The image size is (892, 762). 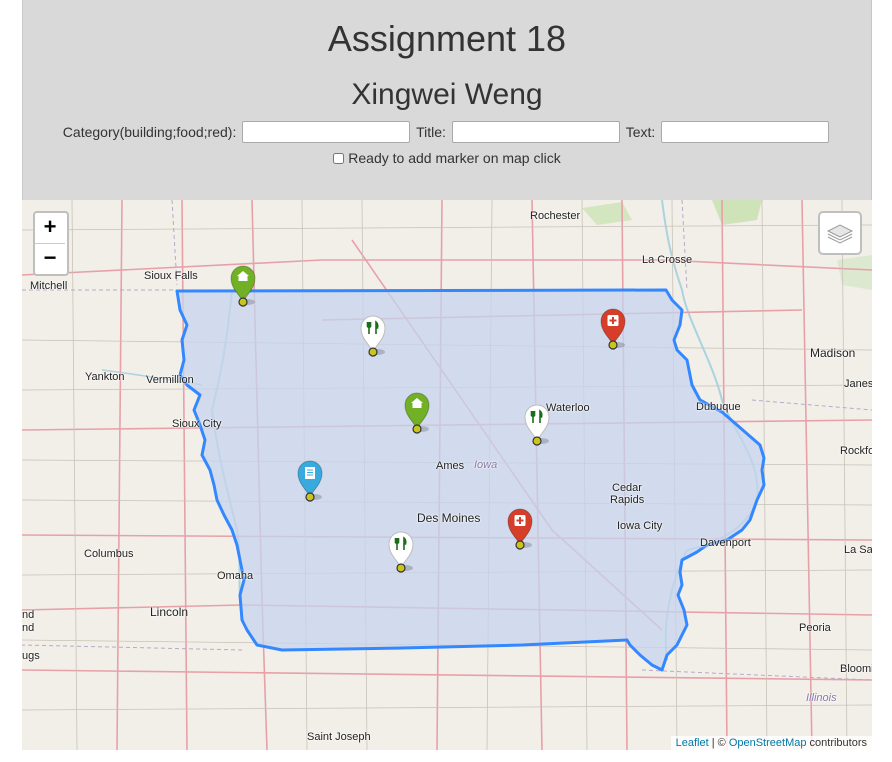 I want to click on label-rochester: Rochester, so click(x=555, y=216).